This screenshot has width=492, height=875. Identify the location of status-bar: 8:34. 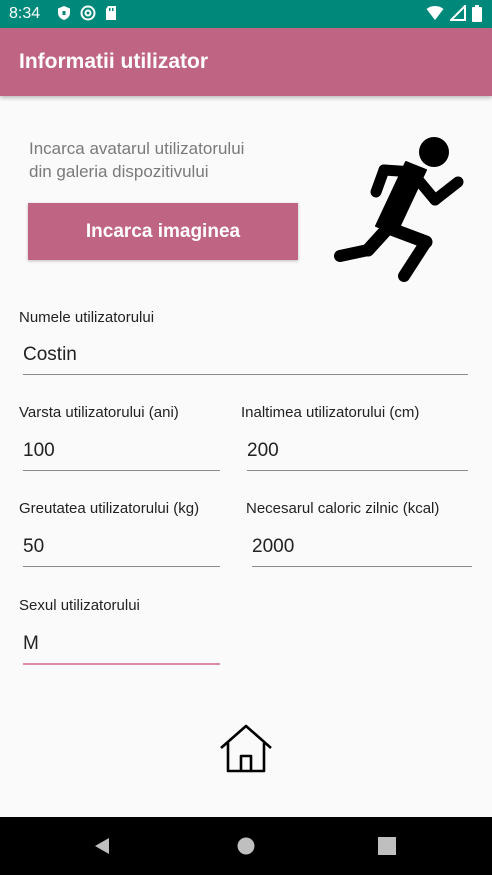
(246, 14).